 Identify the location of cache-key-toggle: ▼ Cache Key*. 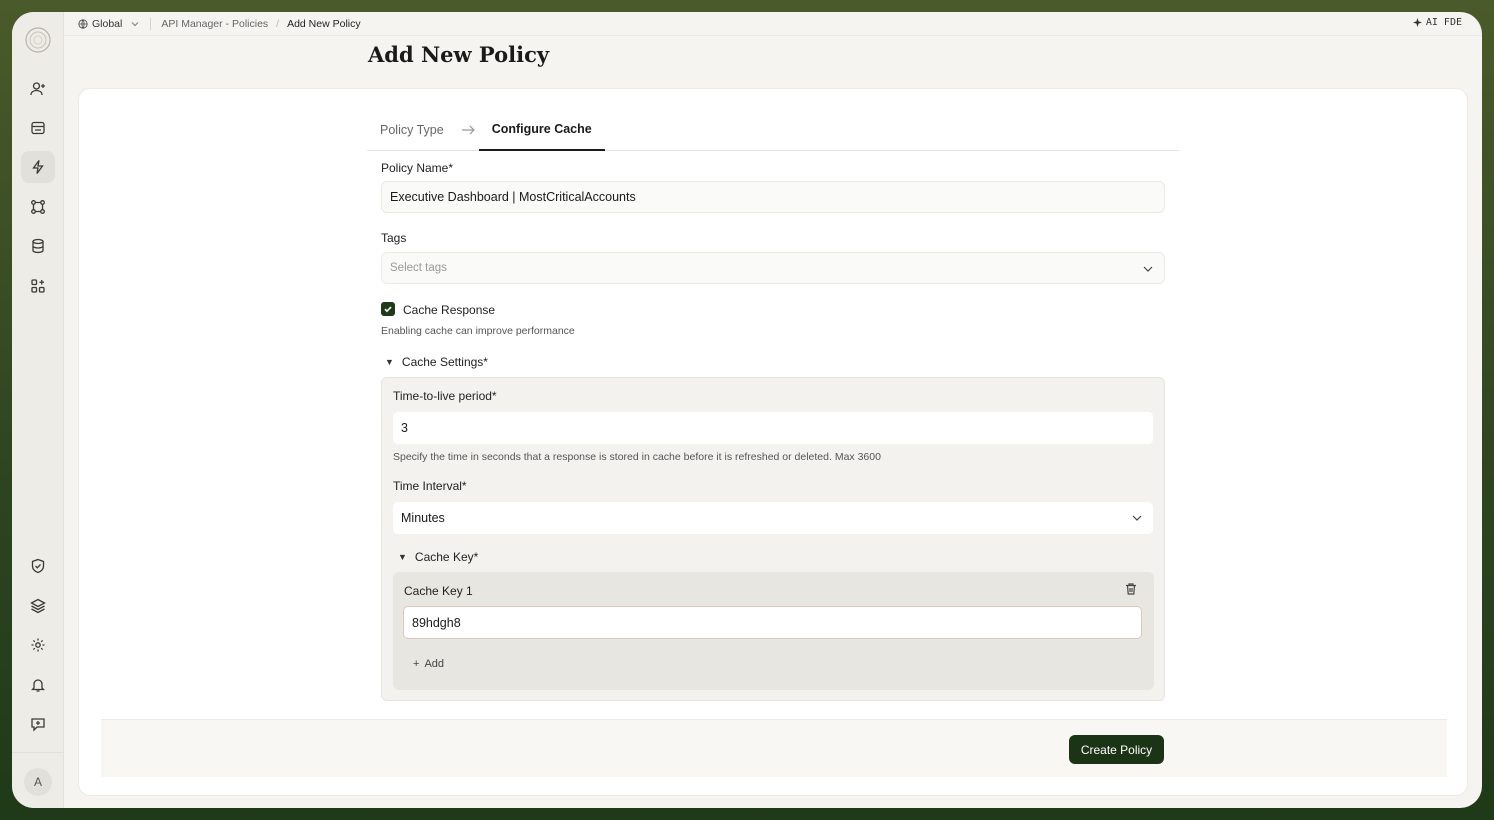
(438, 557).